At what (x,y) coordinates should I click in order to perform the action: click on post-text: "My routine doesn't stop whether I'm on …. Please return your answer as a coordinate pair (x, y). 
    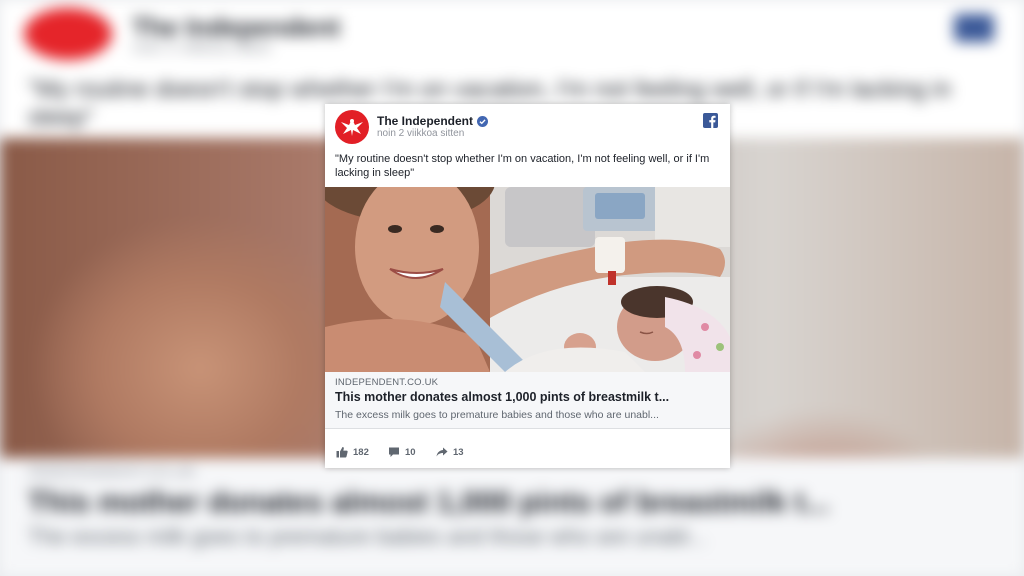
    Looking at the image, I should click on (522, 166).